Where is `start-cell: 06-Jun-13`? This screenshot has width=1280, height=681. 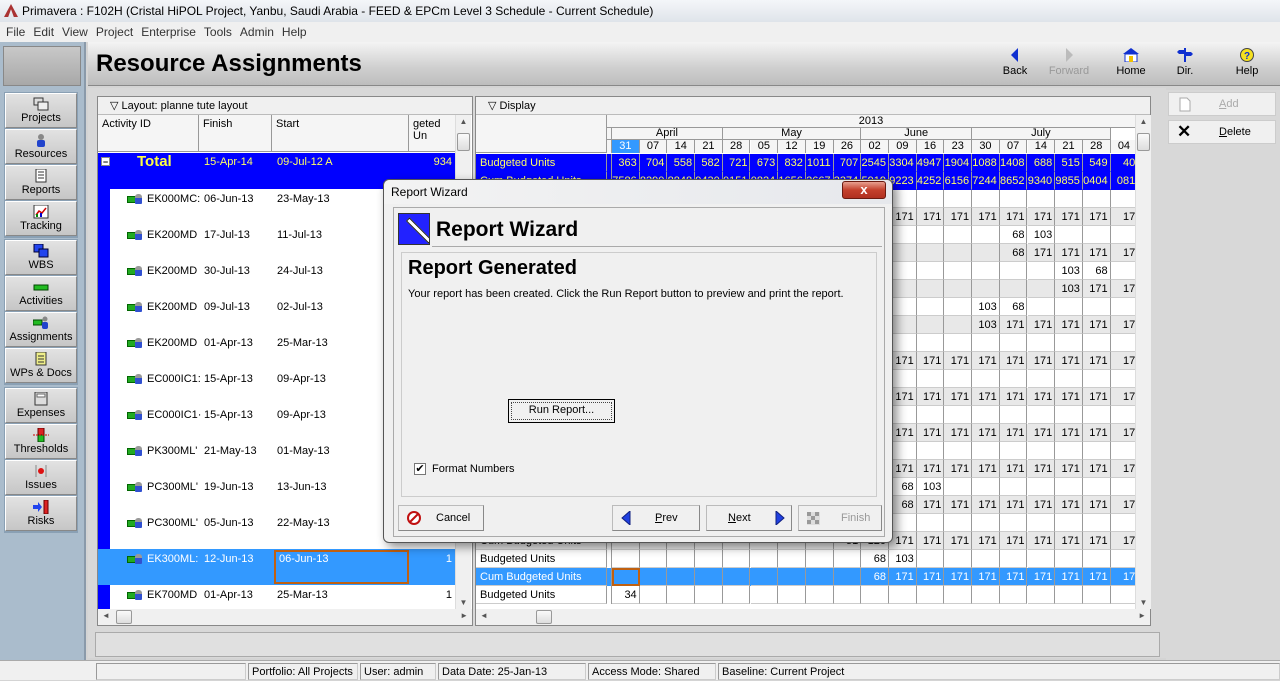 start-cell: 06-Jun-13 is located at coordinates (341, 567).